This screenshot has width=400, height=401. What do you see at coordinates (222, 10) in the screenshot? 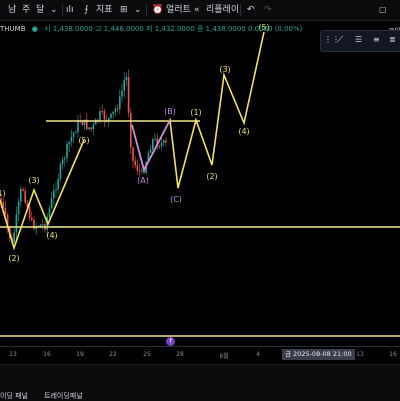
I see `replay-button: 리플레이` at bounding box center [222, 10].